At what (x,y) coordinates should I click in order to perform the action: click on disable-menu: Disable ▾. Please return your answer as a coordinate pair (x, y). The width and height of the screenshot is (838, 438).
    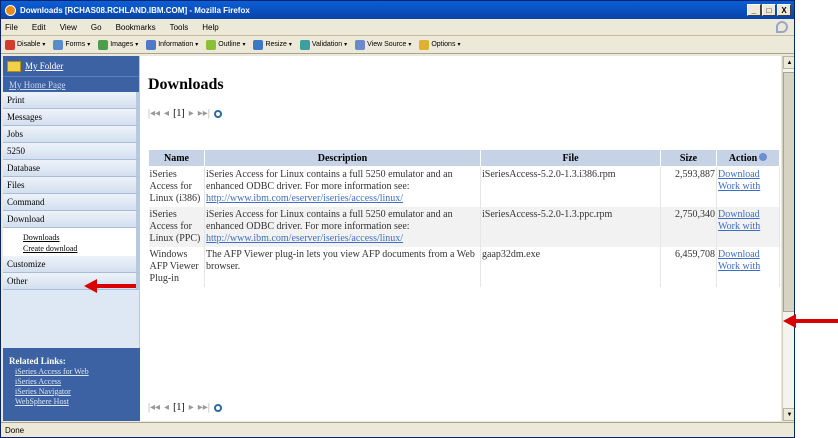
    Looking at the image, I should click on (25, 44).